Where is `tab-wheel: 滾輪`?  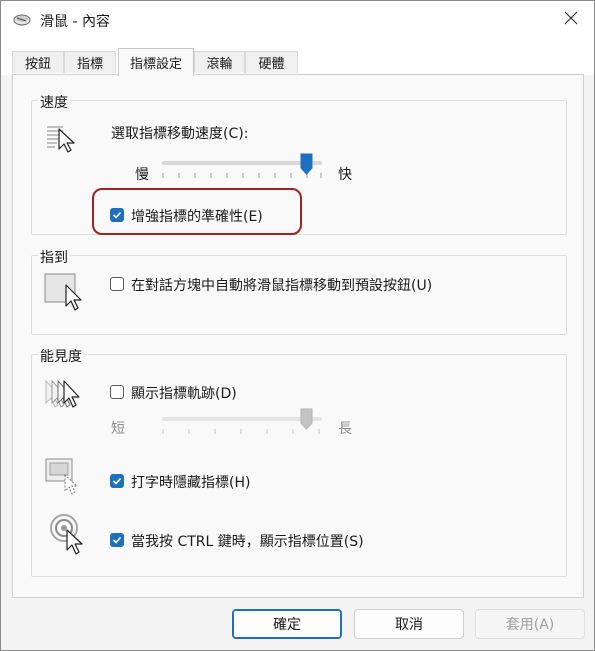 tab-wheel: 滾輪 is located at coordinates (219, 62).